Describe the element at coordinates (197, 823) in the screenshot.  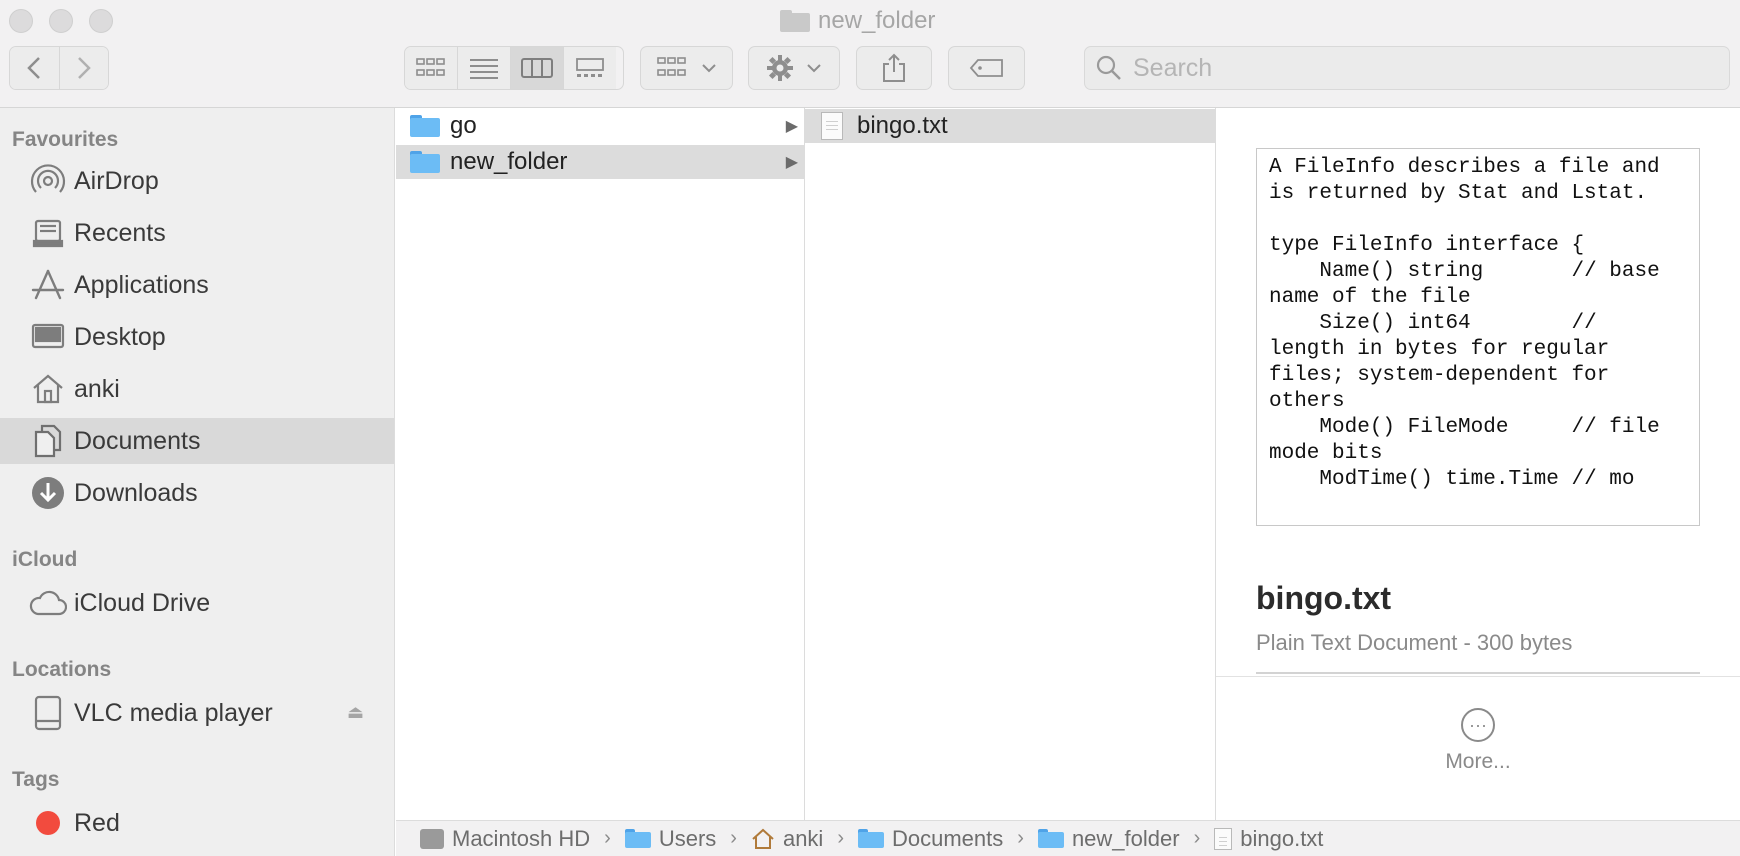
I see `sidebar-item-tag-red: Red` at that location.